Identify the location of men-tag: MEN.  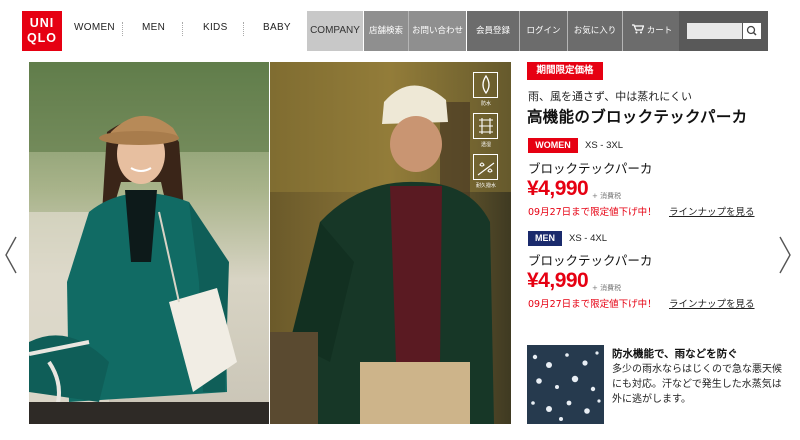
(545, 238).